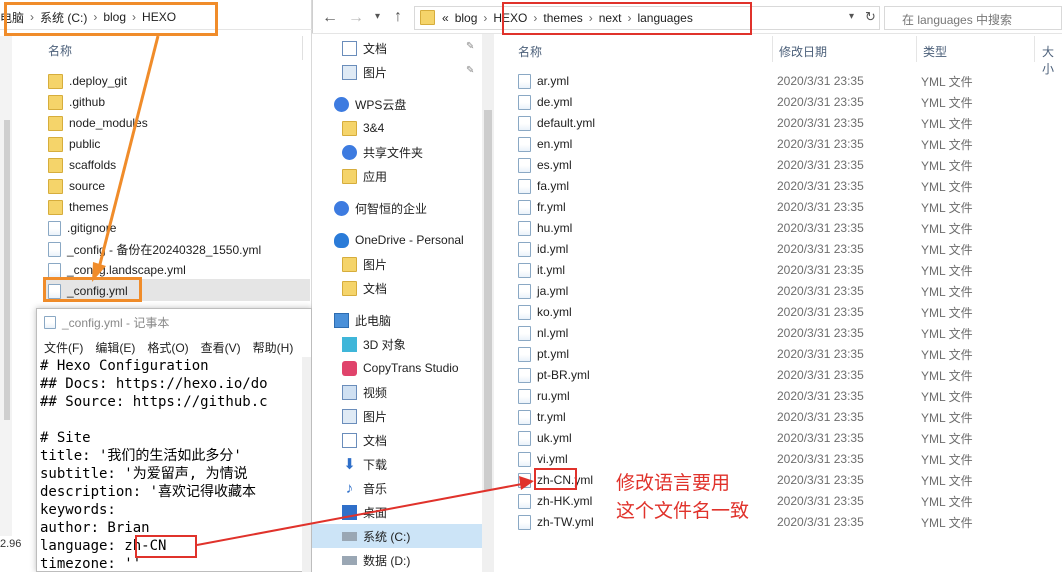 This screenshot has height=572, width=1062. Describe the element at coordinates (128, 154) in the screenshot. I see `orange-arrow-line` at that location.